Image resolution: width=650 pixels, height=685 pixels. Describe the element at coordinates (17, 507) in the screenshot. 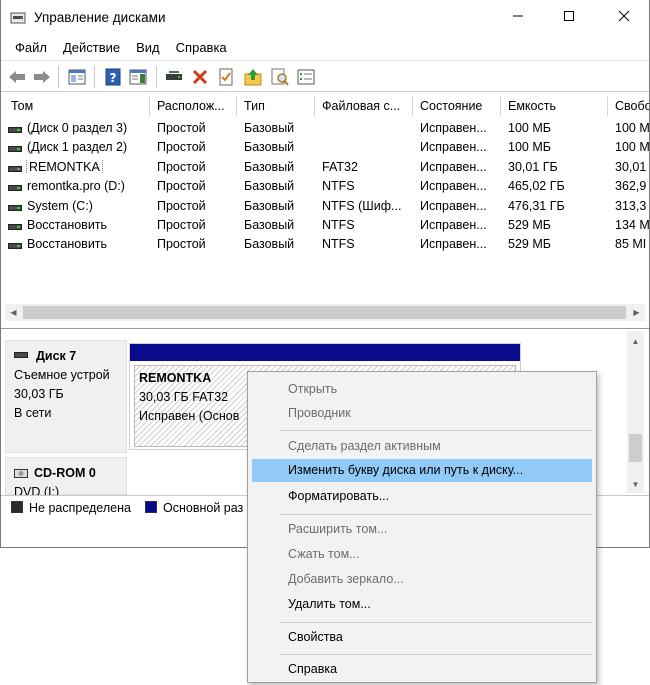

I see `legend-unallocated-swatch` at that location.